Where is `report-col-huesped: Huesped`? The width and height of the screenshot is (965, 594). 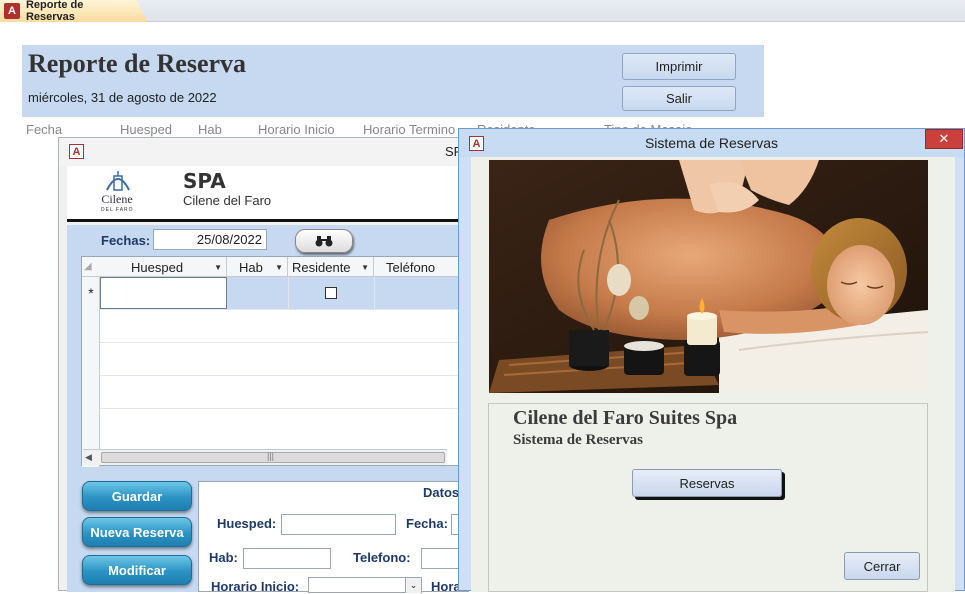
report-col-huesped: Huesped is located at coordinates (146, 129).